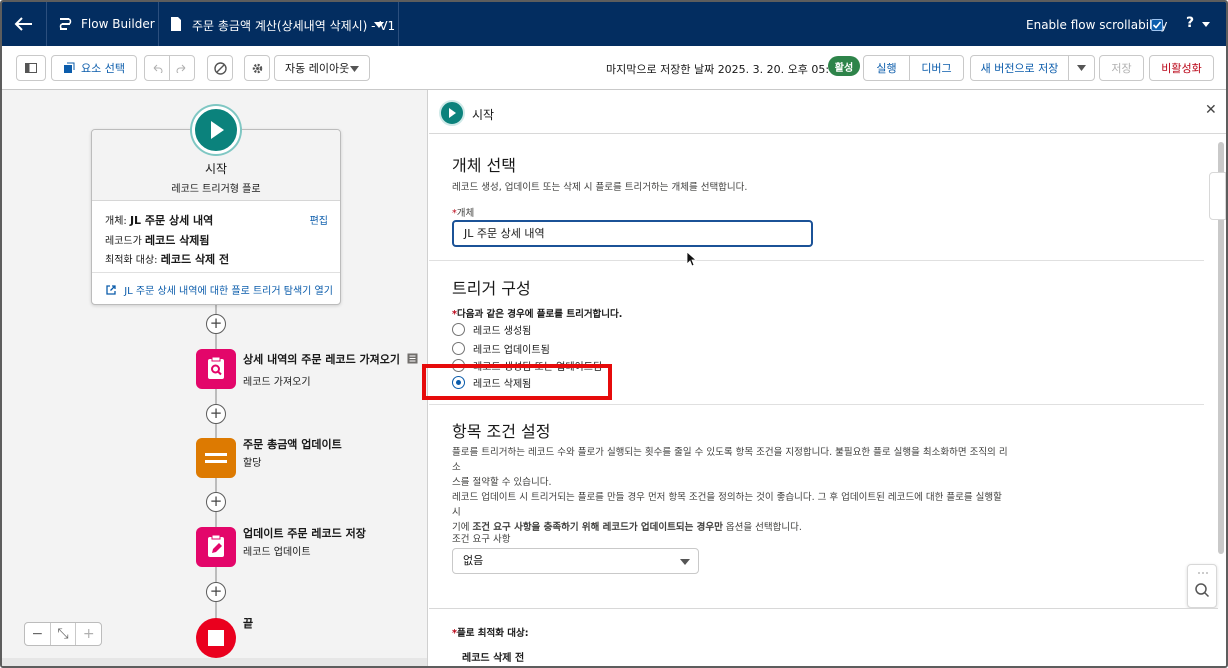 Image resolution: width=1228 pixels, height=668 pixels. What do you see at coordinates (195, 259) in the screenshot?
I see `optimize-value: 레코드 삭제 전` at bounding box center [195, 259].